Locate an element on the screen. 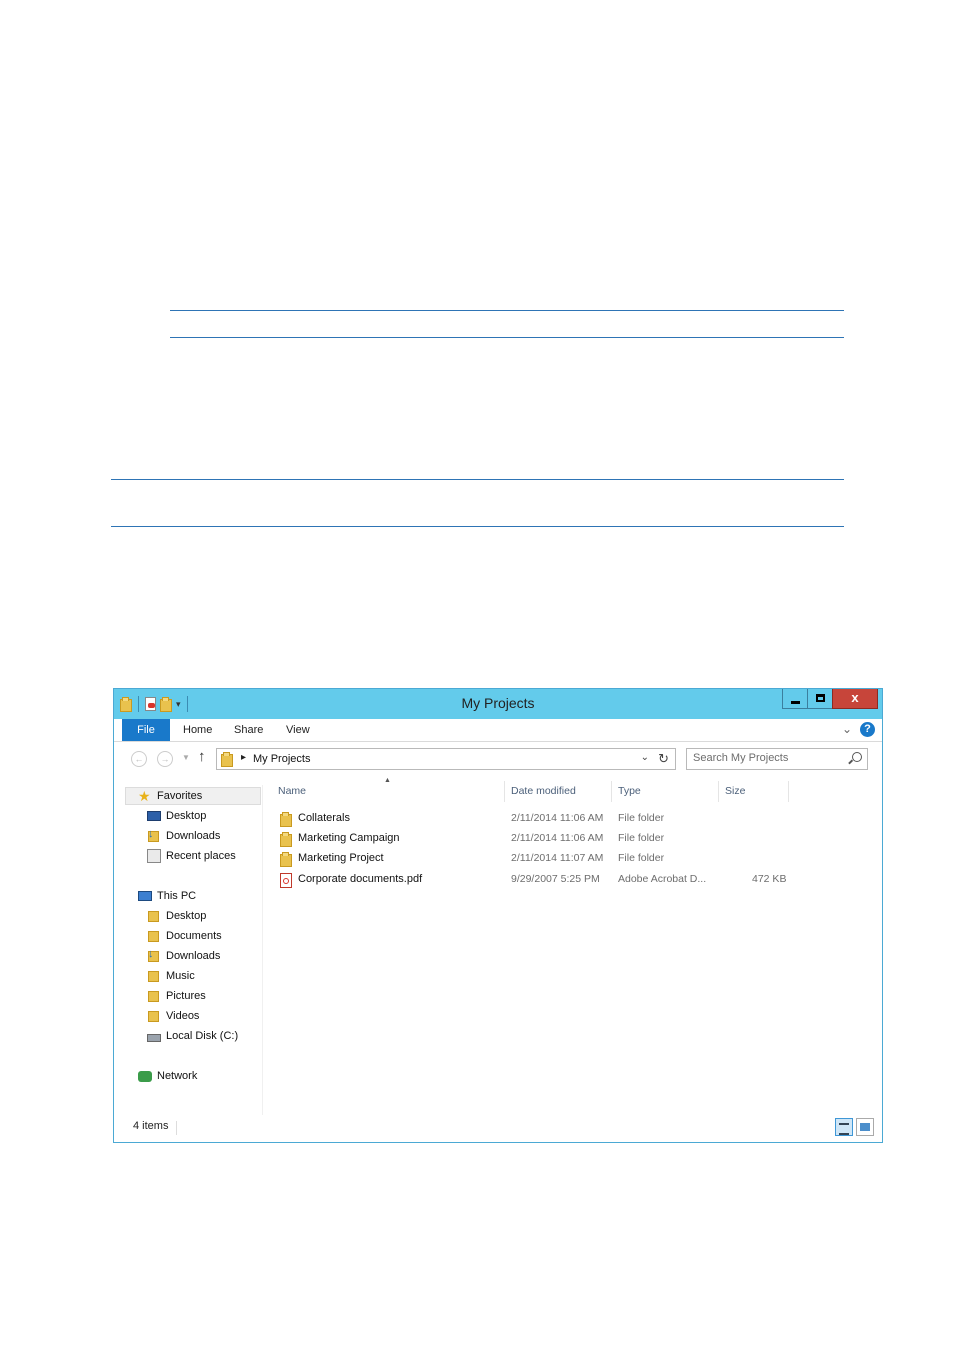  column-header-name: Name is located at coordinates (388, 791).